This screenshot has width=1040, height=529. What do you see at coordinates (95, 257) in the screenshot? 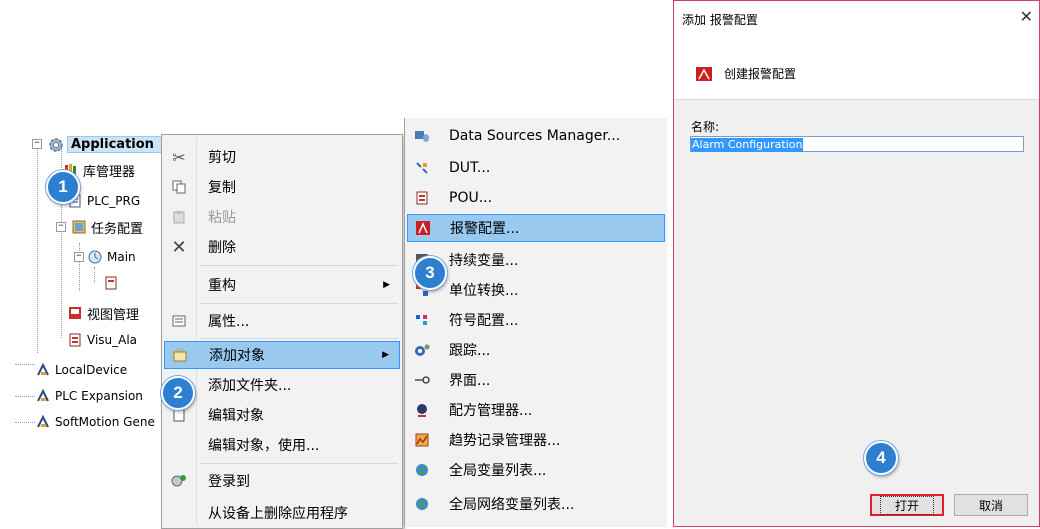
I see `task-icon` at bounding box center [95, 257].